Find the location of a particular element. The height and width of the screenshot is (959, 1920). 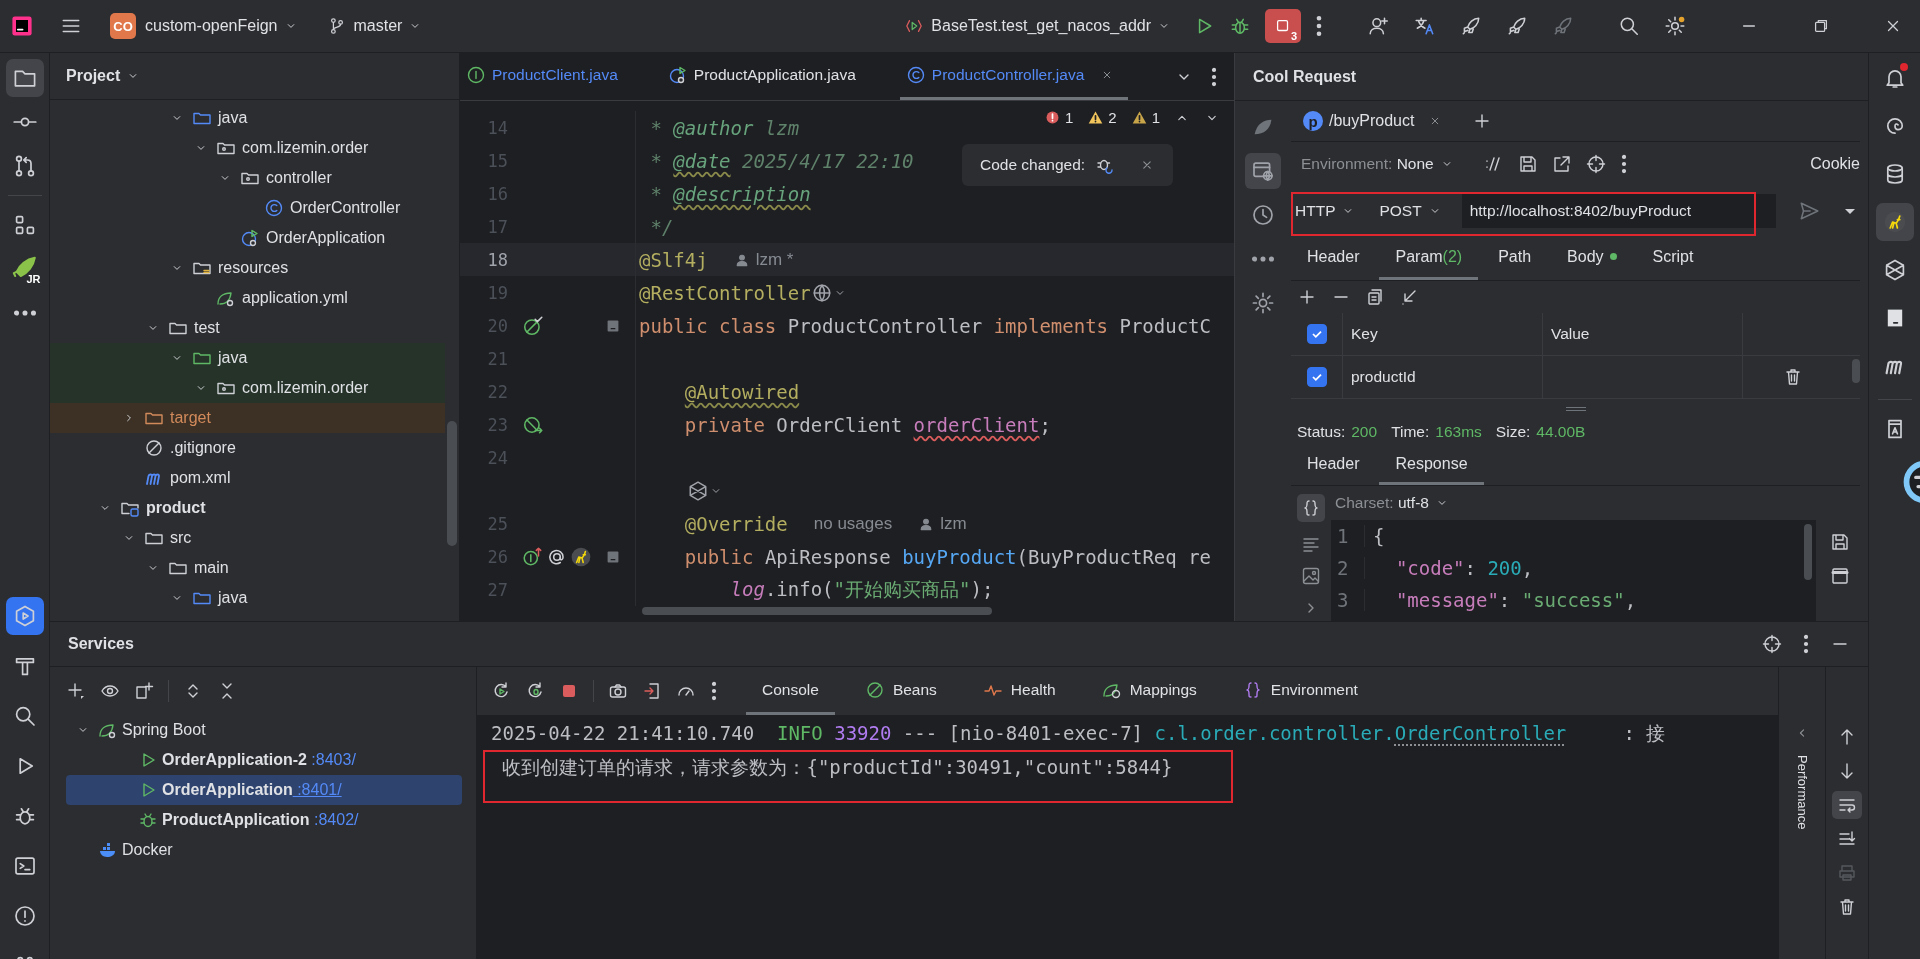

error-count: 1 is located at coordinates (1058, 117).